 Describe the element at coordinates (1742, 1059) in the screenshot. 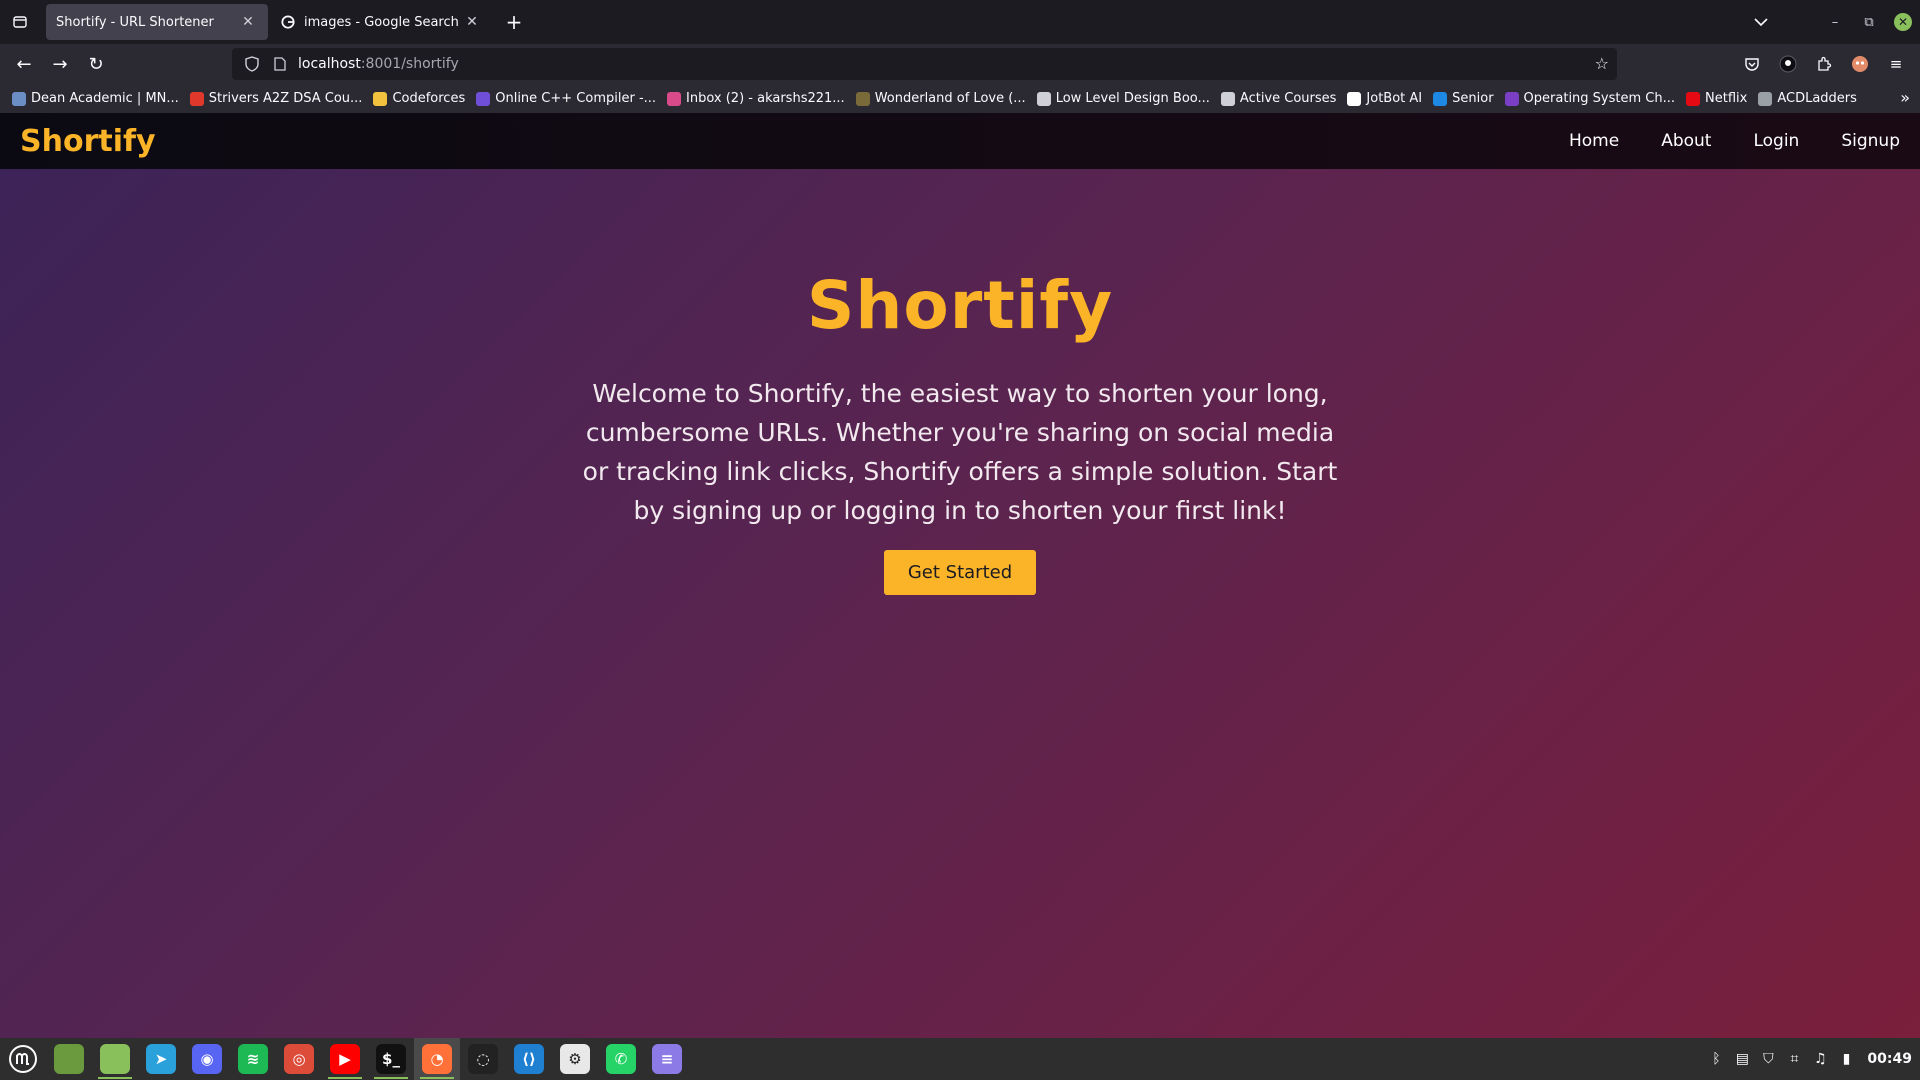

I see `clipboard-icon: ▤` at that location.